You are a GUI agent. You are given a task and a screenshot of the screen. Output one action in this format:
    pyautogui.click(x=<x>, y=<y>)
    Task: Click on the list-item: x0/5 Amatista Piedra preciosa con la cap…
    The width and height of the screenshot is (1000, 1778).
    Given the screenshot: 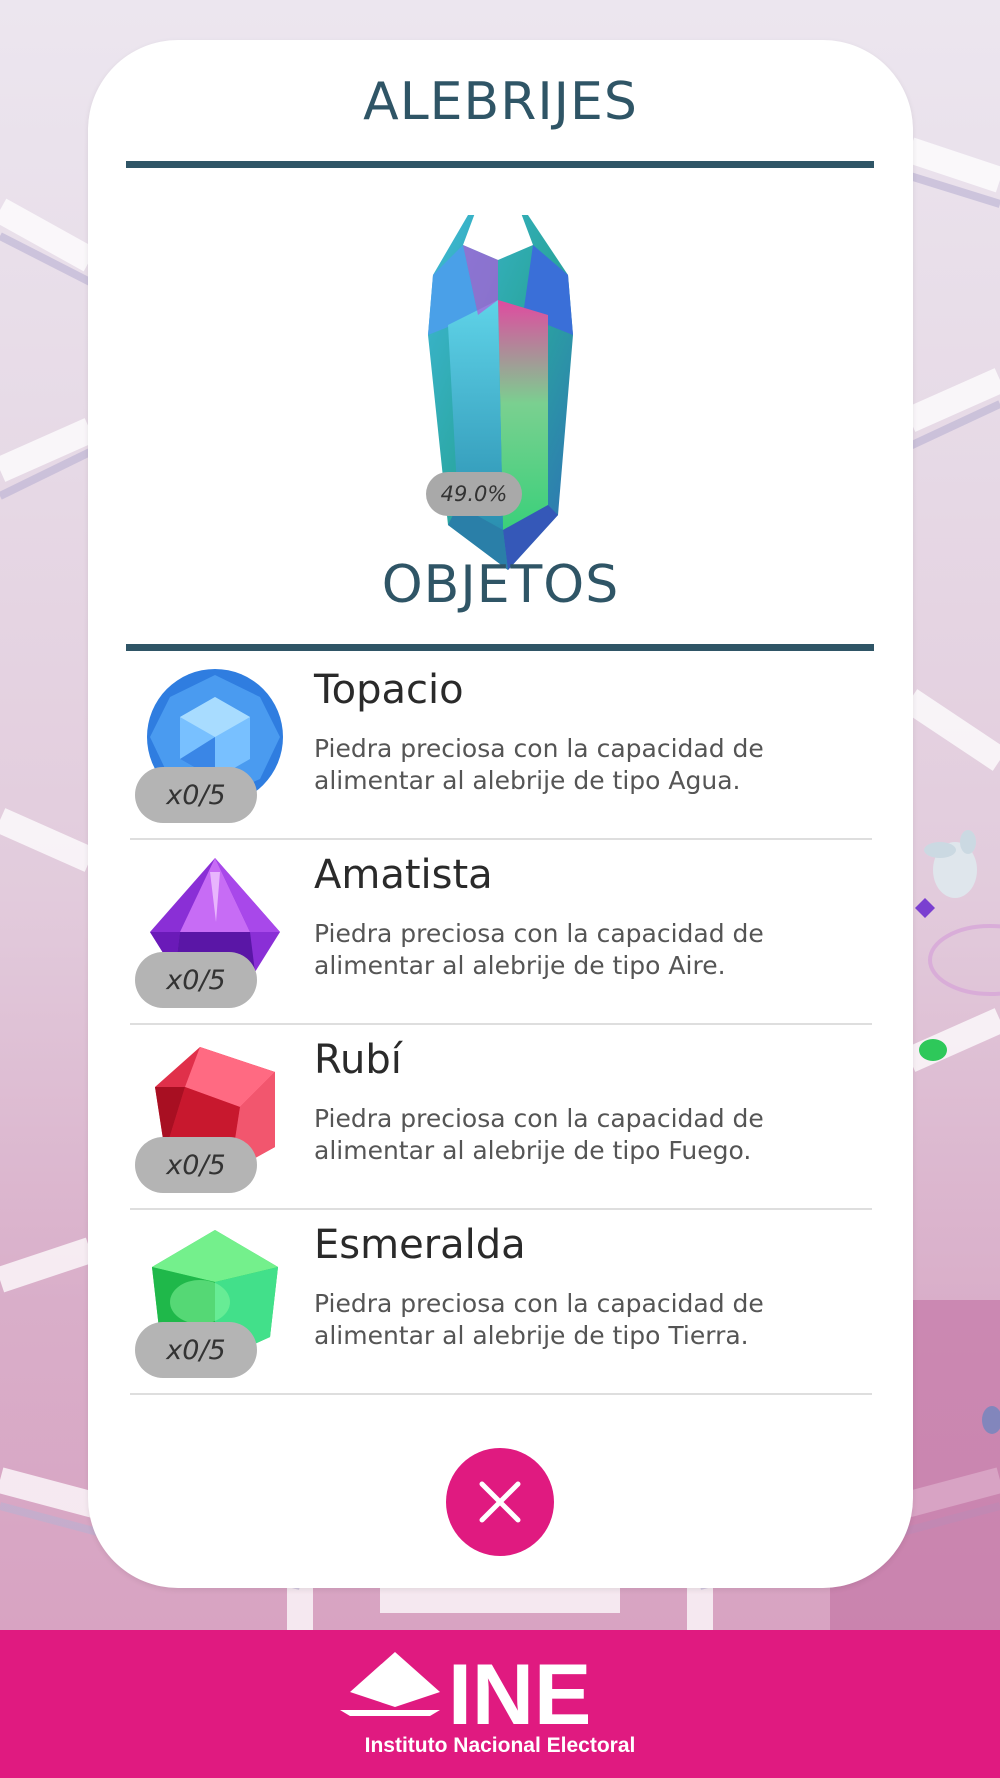 What is the action you would take?
    pyautogui.click(x=501, y=932)
    